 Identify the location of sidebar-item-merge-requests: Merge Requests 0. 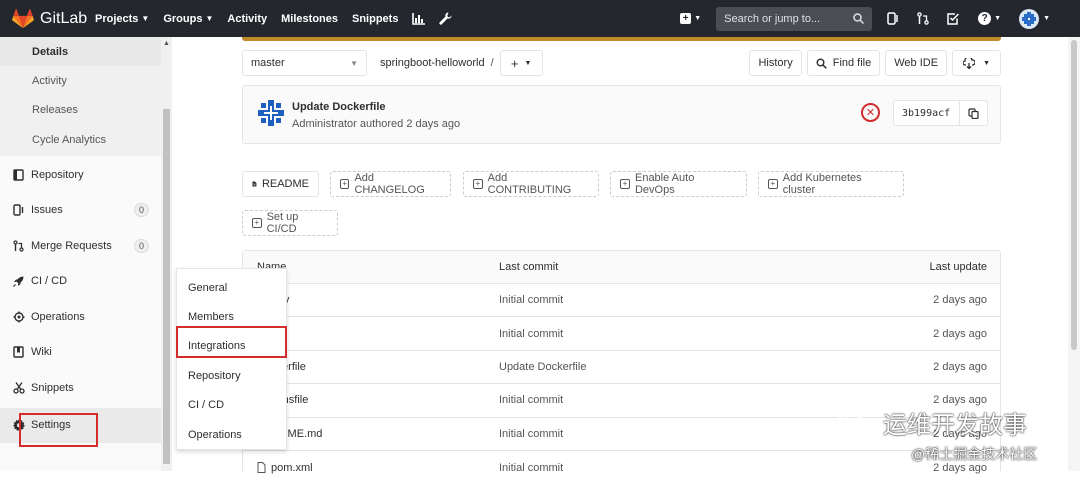
(80, 246).